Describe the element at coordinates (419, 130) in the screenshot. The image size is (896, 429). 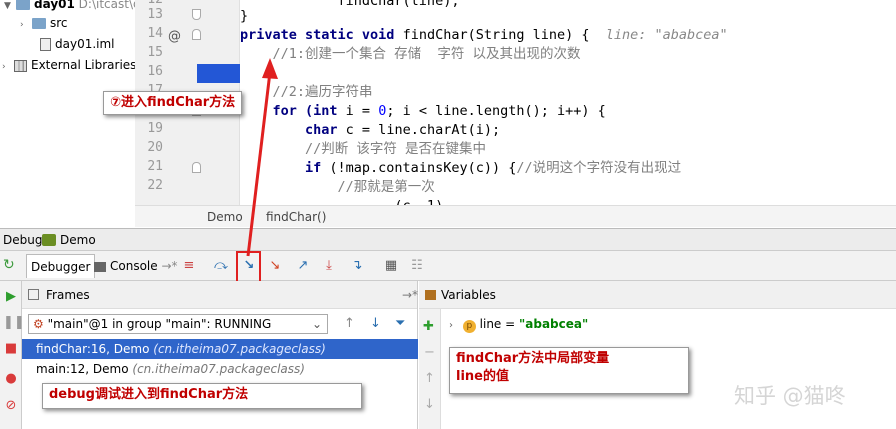
I see `code-text: c = line.charAt(i);` at that location.